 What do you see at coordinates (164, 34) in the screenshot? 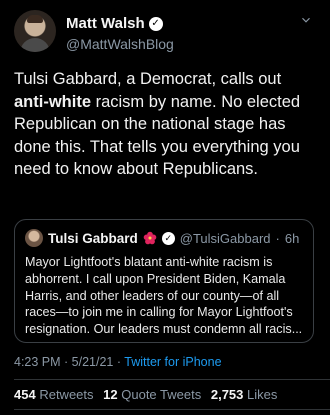
I see `tweet-header: Matt Walsh ✓ @MattWalshBlog` at bounding box center [164, 34].